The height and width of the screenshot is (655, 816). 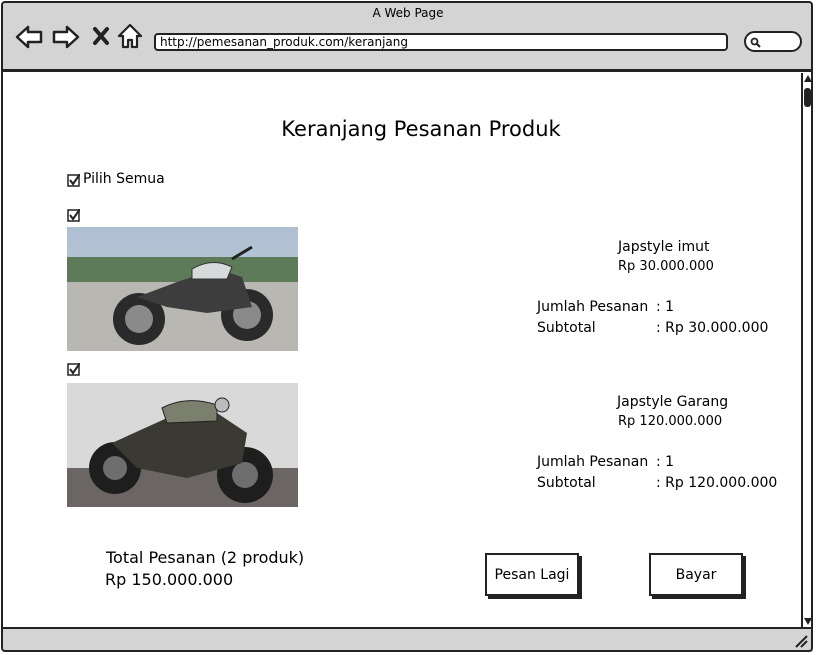 I want to click on total-value: Rp 150.000.000, so click(x=169, y=579).